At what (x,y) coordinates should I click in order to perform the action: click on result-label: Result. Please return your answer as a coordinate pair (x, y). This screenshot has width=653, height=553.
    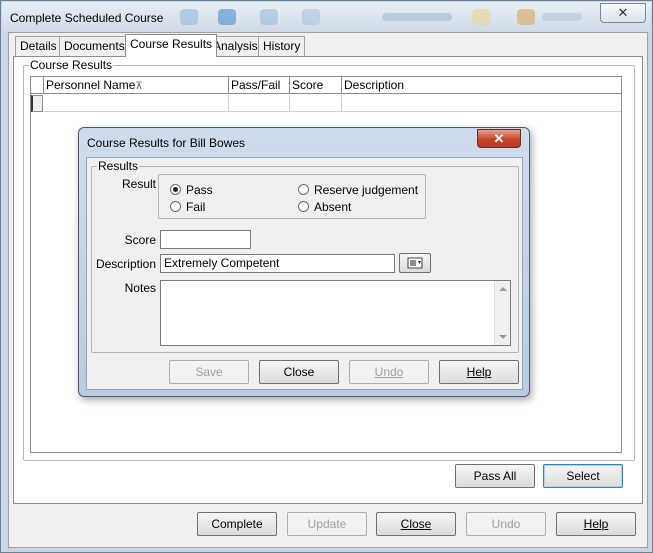
    Looking at the image, I should click on (138, 184).